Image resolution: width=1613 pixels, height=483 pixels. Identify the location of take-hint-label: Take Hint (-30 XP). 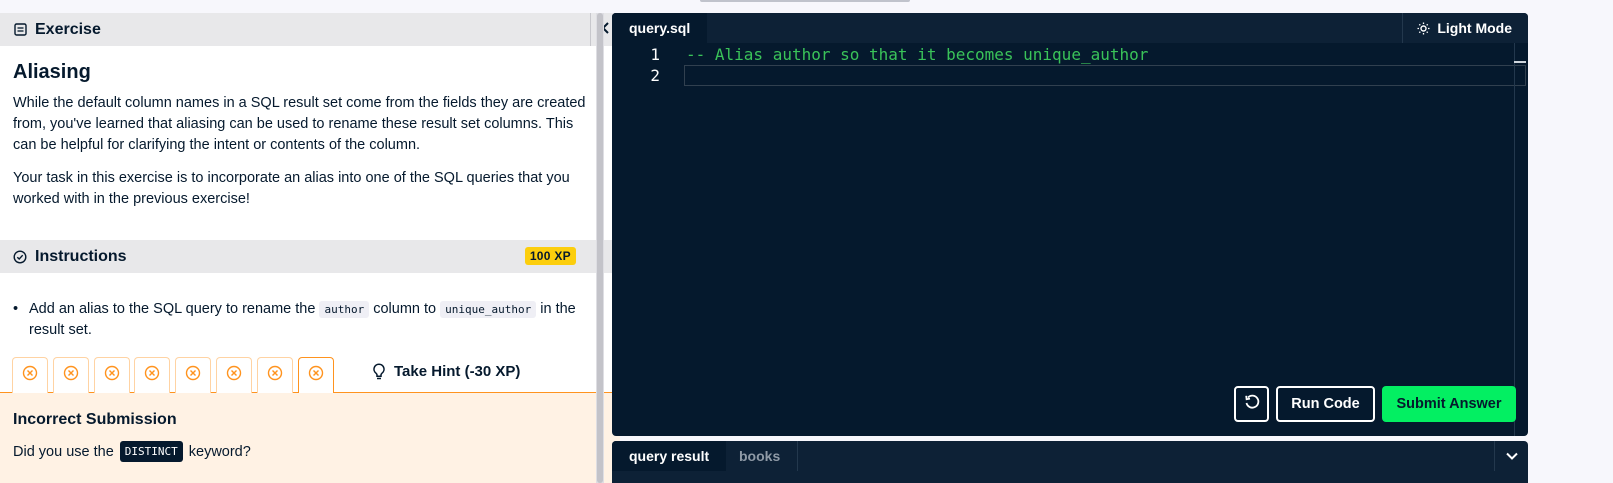
(457, 371).